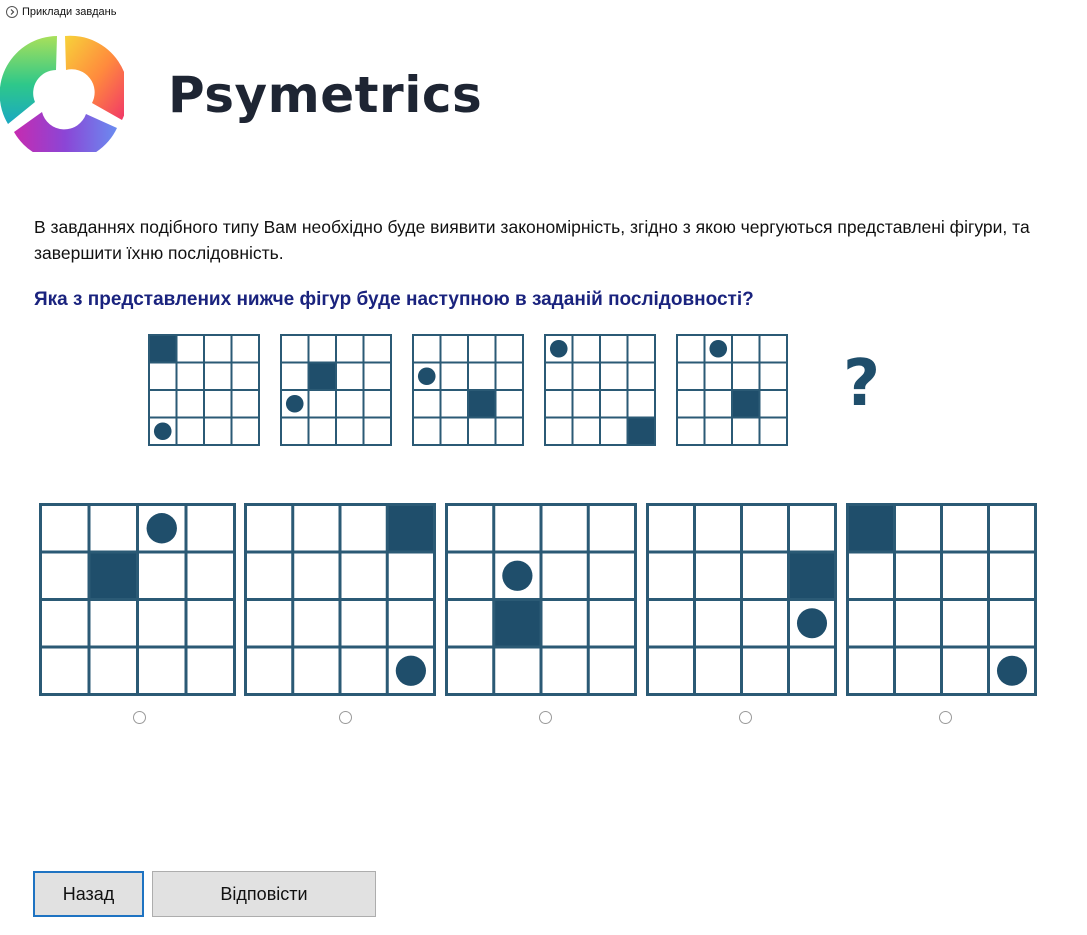 The image size is (1087, 935). Describe the element at coordinates (264, 894) in the screenshot. I see `answer-button: Відповісти` at that location.